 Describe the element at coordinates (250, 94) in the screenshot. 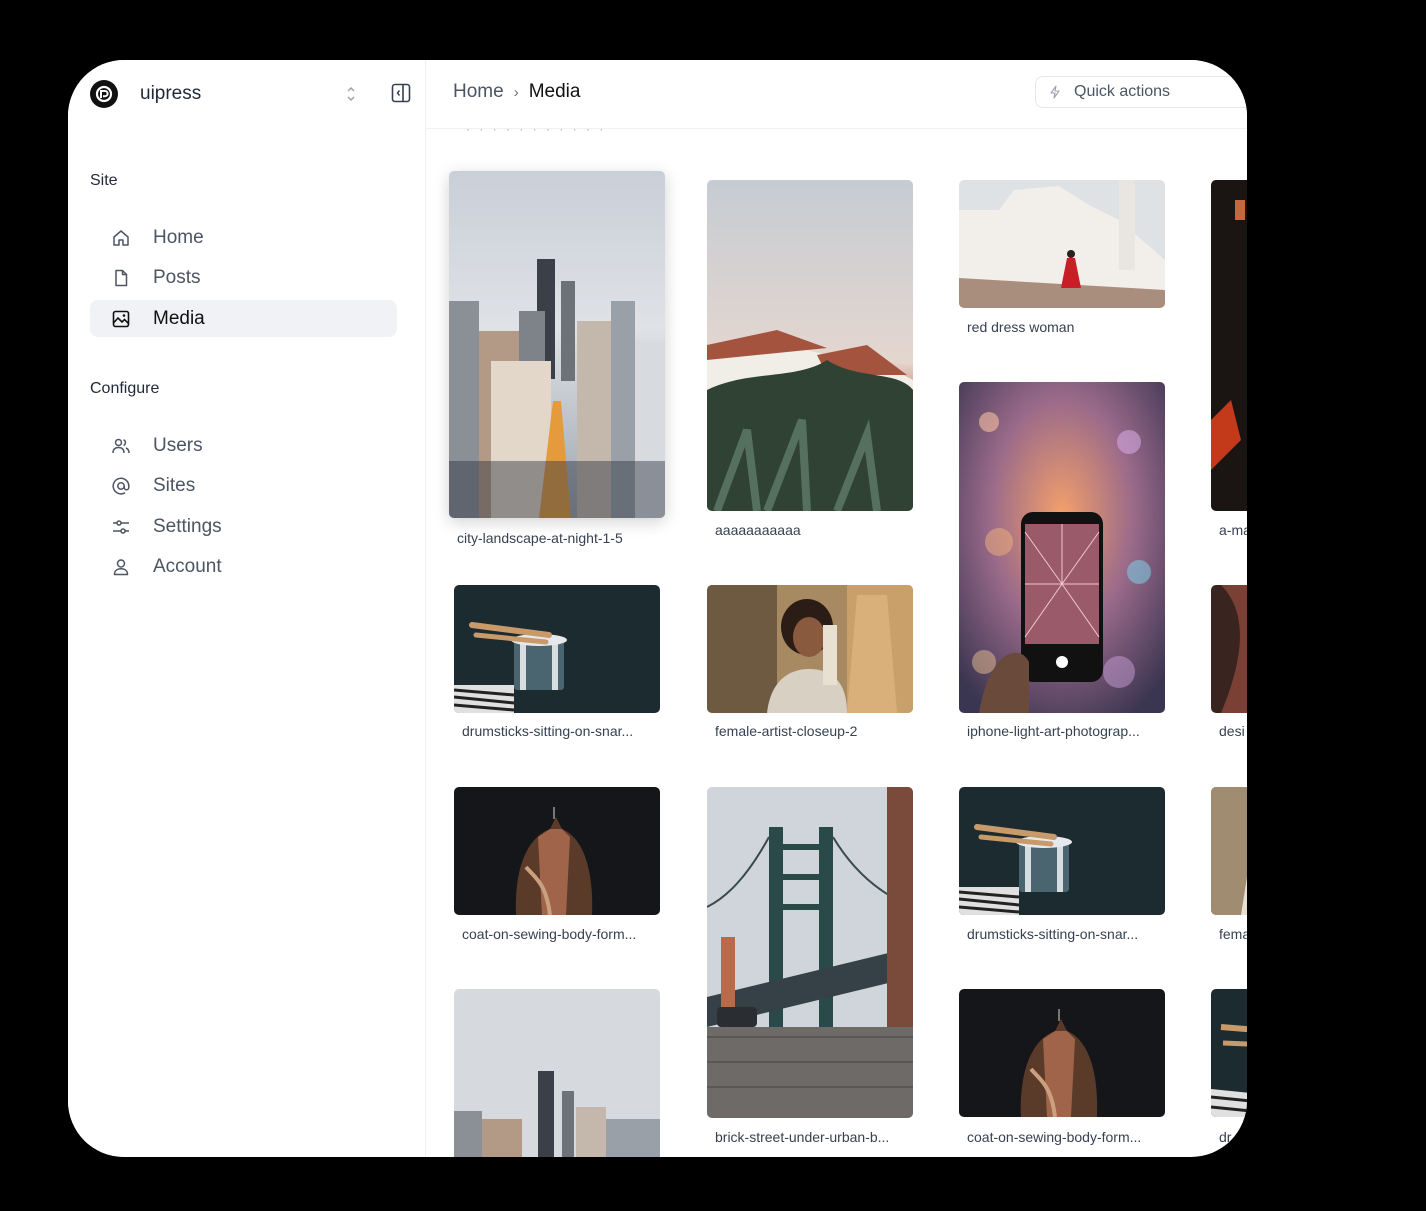

I see `site-switcher: uipress` at that location.